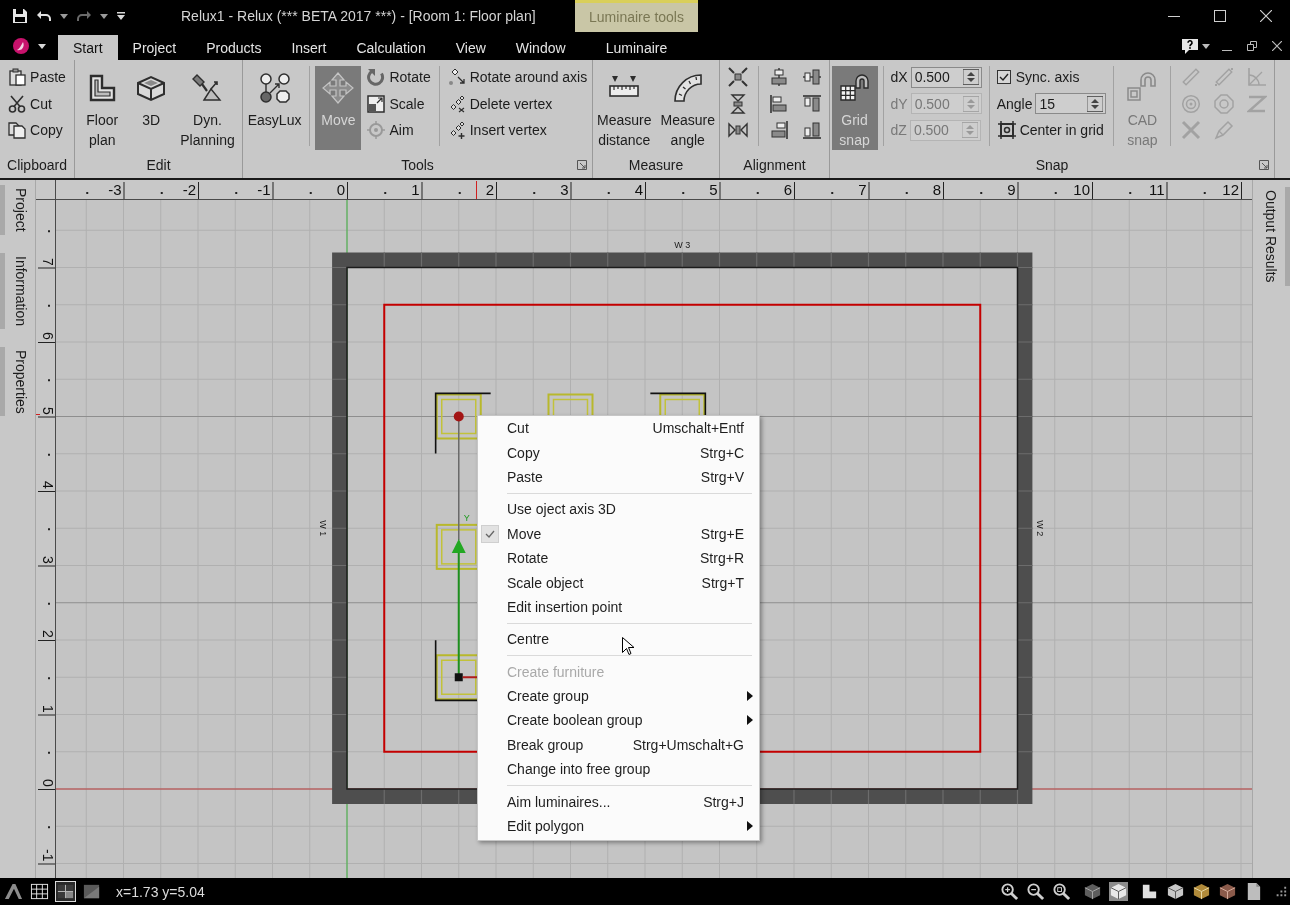 Image resolution: width=1290 pixels, height=905 pixels. Describe the element at coordinates (17, 130) in the screenshot. I see `copy-icon` at that location.